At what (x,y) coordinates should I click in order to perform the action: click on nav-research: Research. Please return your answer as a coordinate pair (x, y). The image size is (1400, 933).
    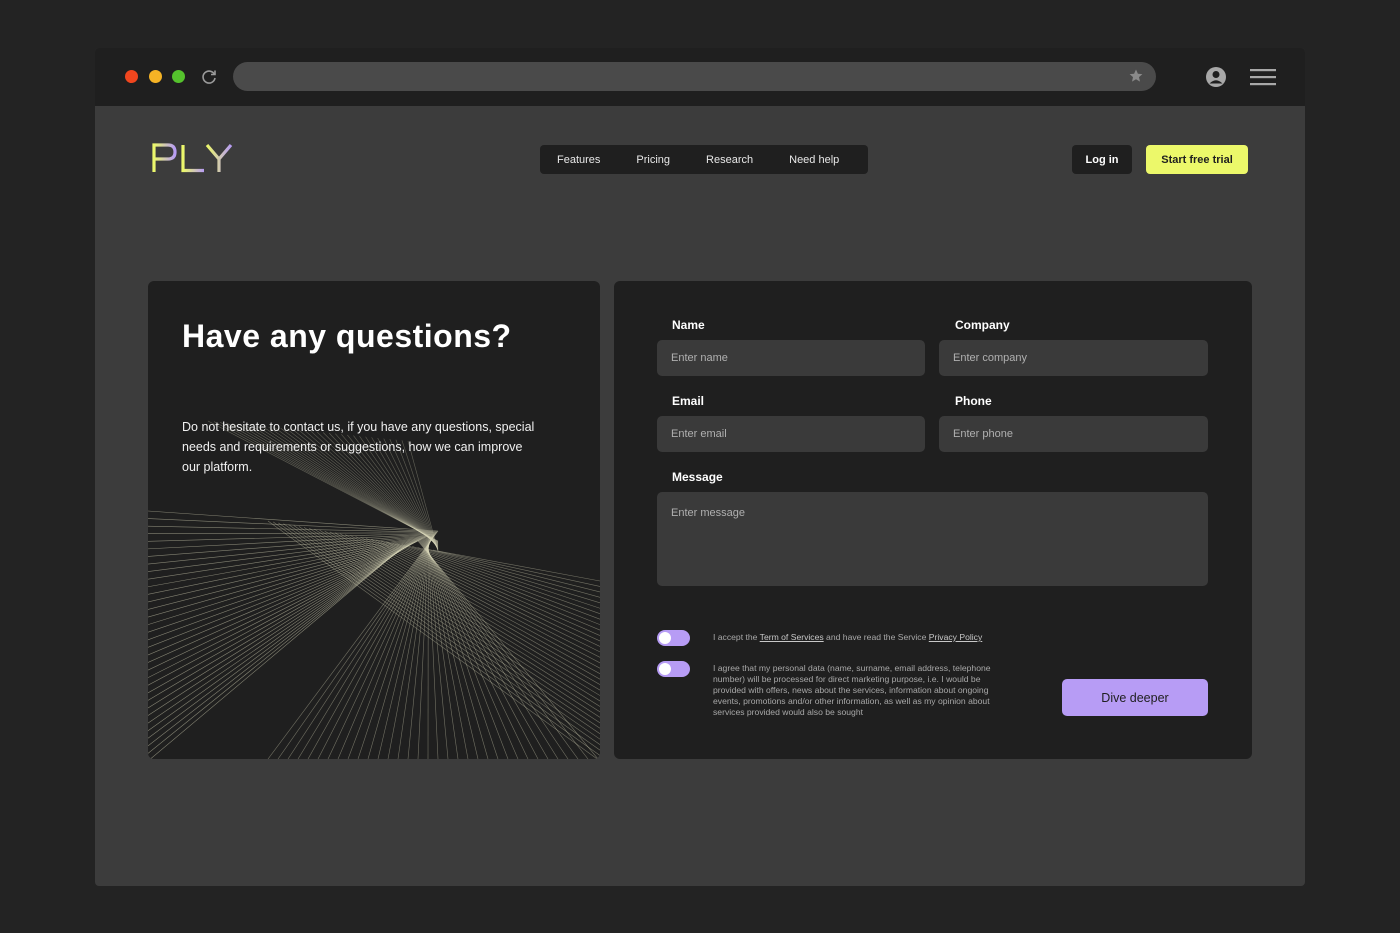
    Looking at the image, I should click on (729, 160).